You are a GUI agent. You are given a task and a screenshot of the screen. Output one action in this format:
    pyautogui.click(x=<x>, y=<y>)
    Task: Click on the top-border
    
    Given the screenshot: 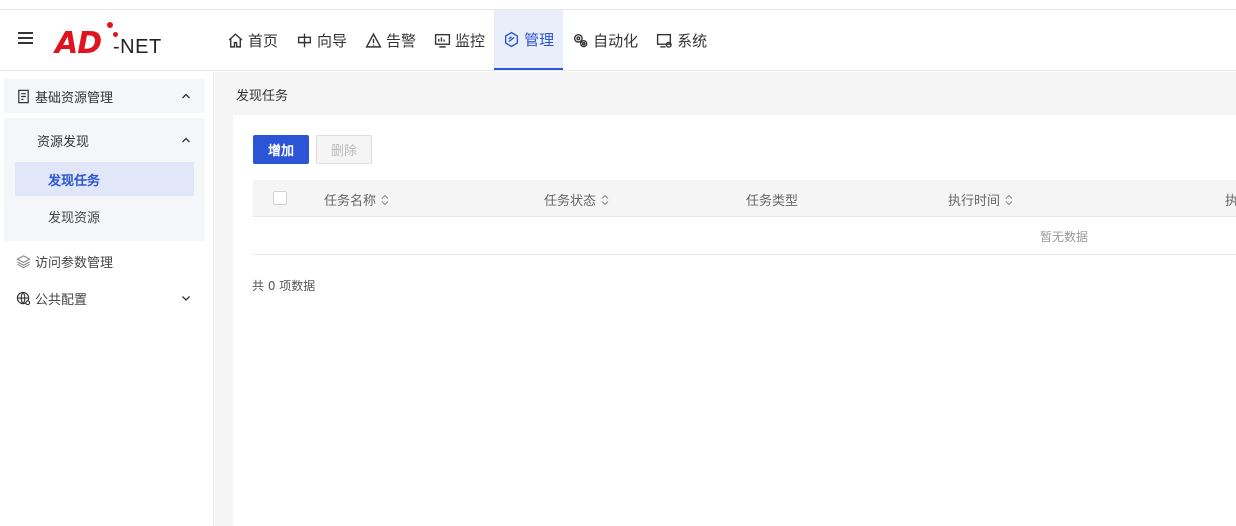 What is the action you would take?
    pyautogui.click(x=618, y=5)
    